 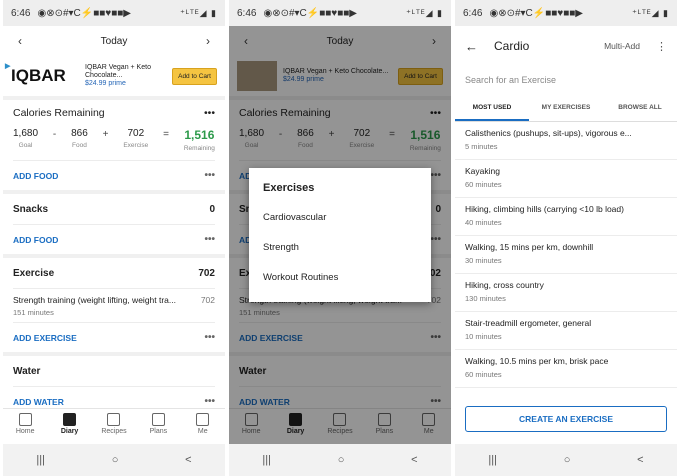 I want to click on status-time: 6:46, so click(x=21, y=13).